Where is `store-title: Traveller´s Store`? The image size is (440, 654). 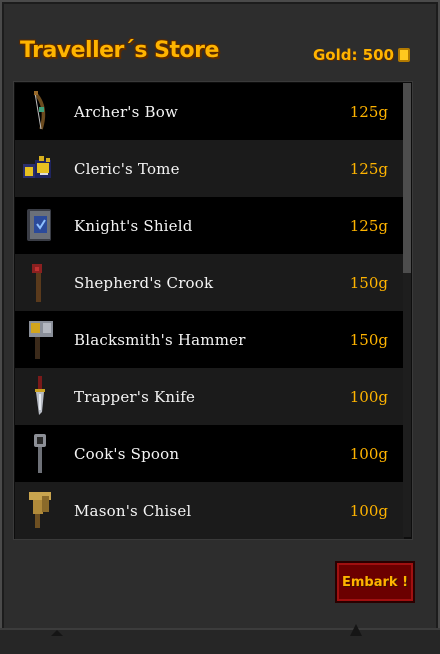
store-title: Traveller´s Store is located at coordinates (119, 50).